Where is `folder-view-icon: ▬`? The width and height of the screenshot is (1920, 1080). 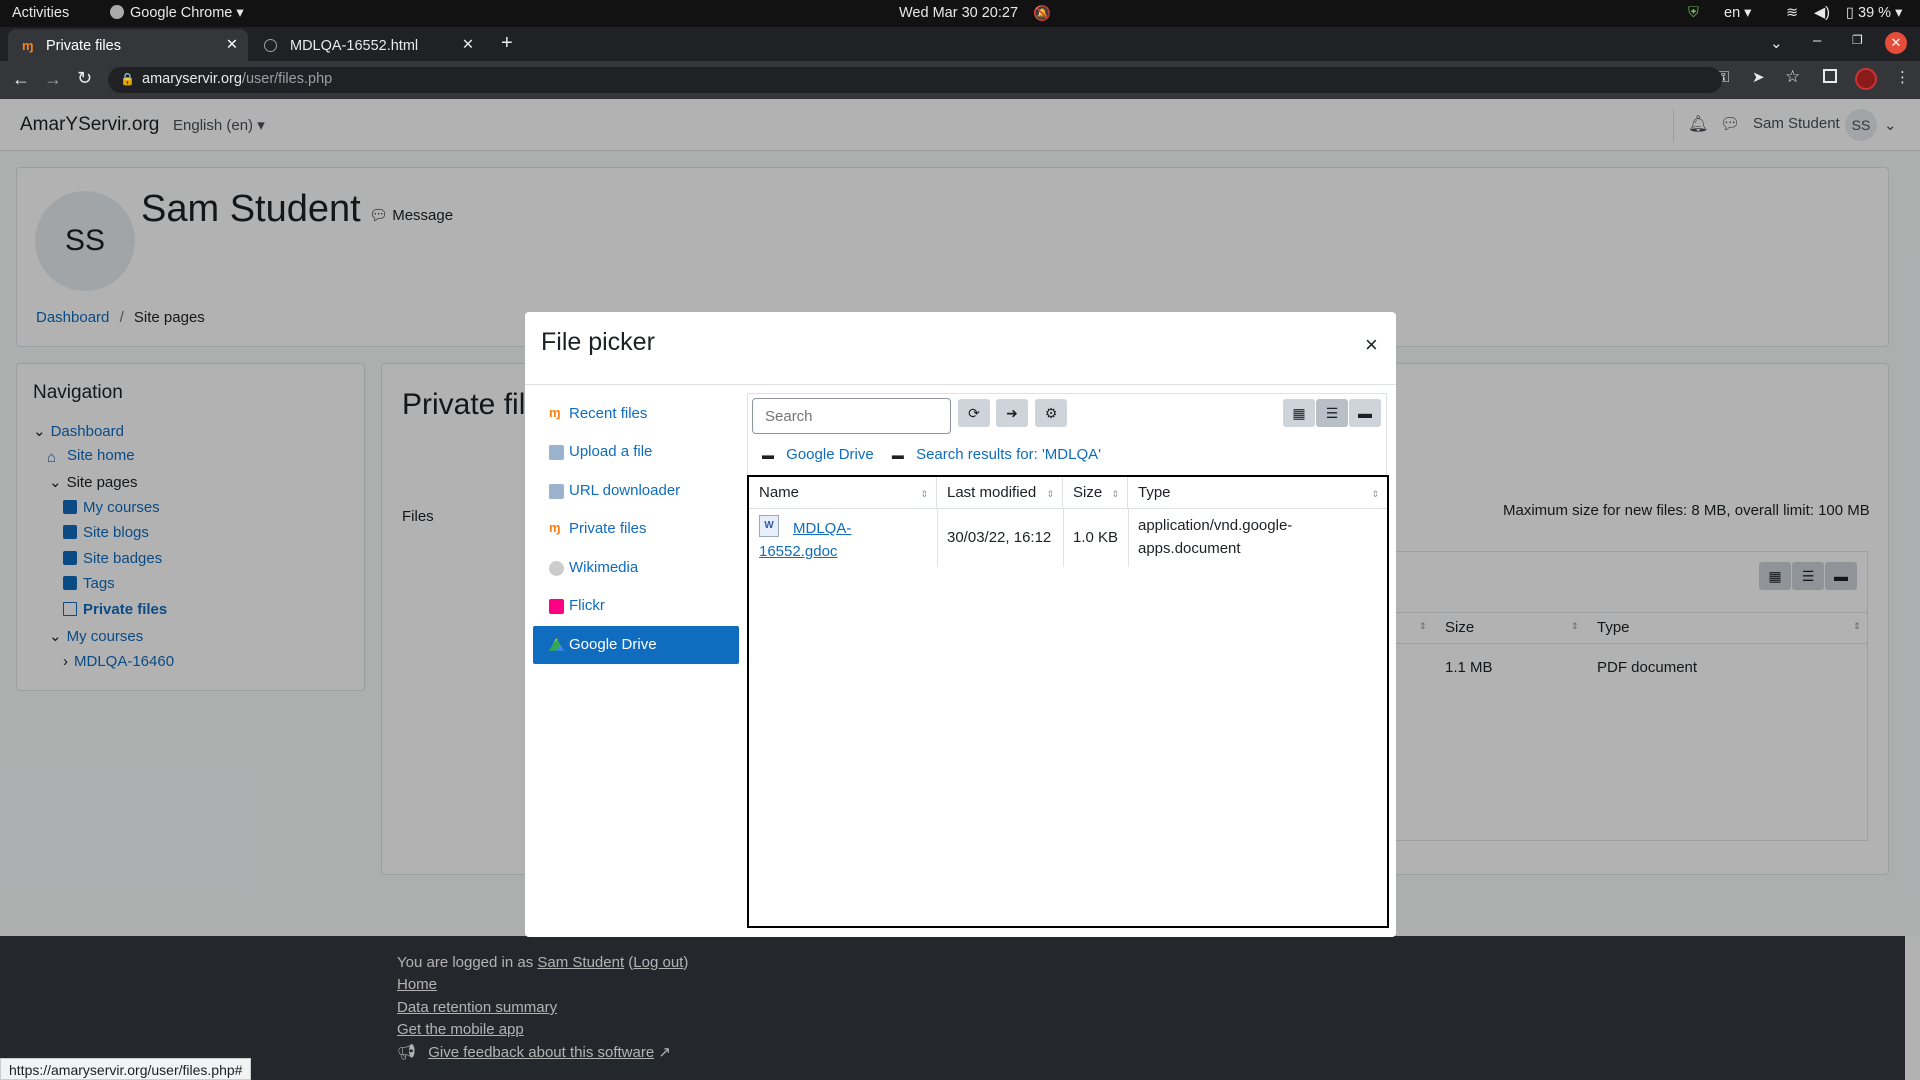 folder-view-icon: ▬ is located at coordinates (1365, 413).